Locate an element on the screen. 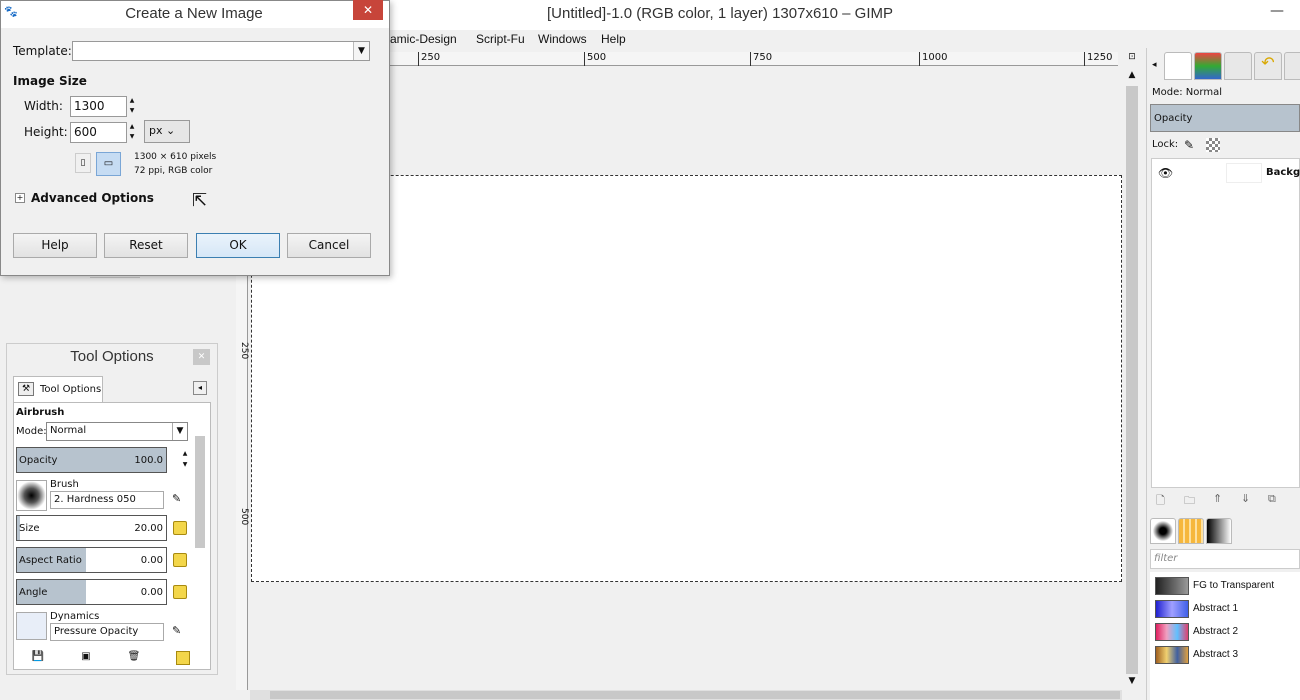 Image resolution: width=1300 pixels, height=700 pixels. height-spinner: ▲ ▼ is located at coordinates (132, 132).